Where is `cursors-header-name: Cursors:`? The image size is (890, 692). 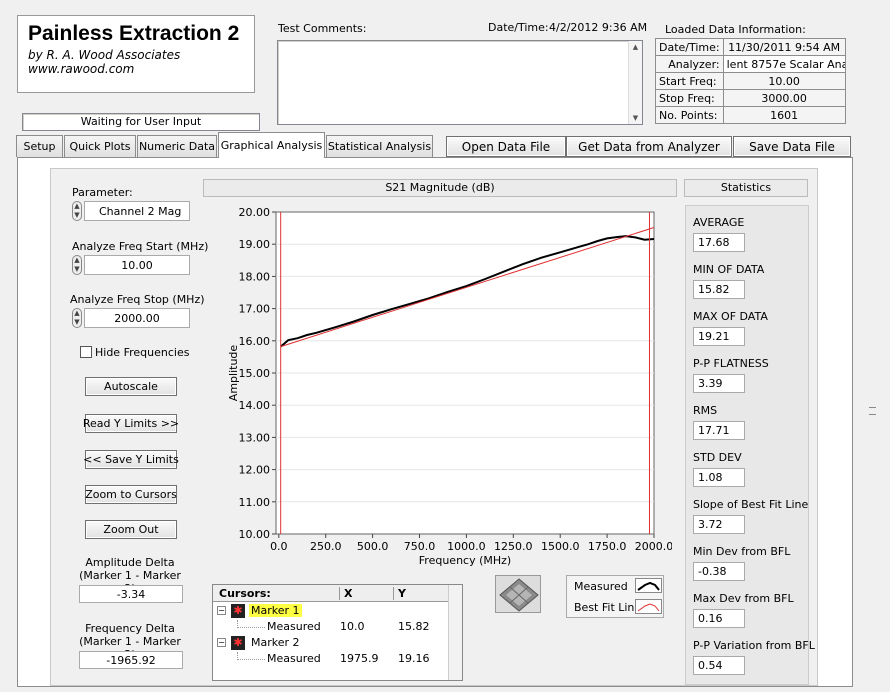 cursors-header-name: Cursors: is located at coordinates (245, 593).